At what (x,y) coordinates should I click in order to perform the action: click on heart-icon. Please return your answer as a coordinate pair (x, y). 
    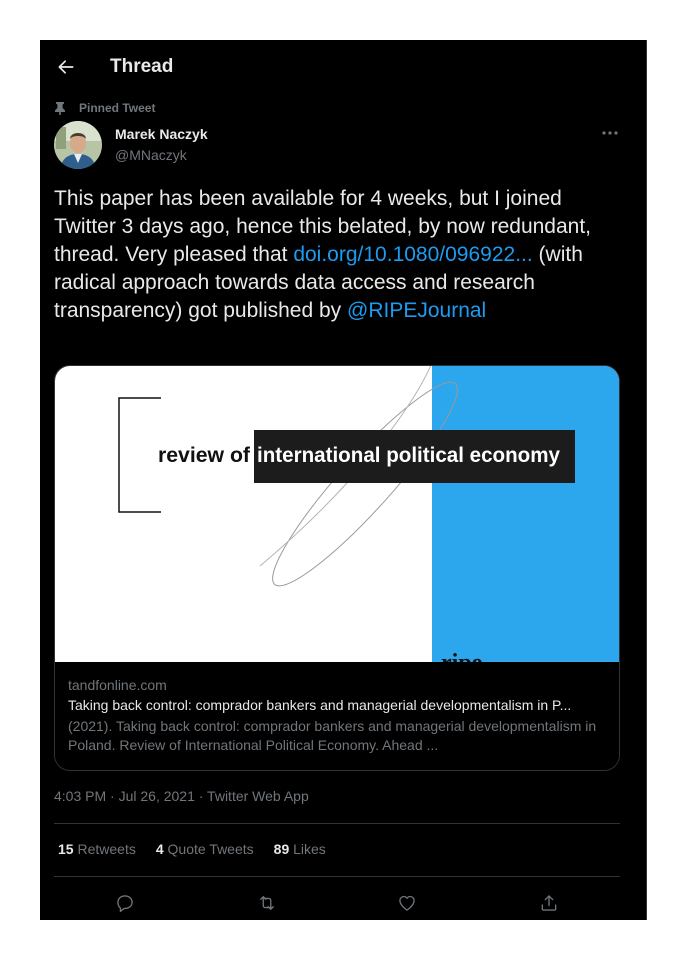
    Looking at the image, I should click on (407, 903).